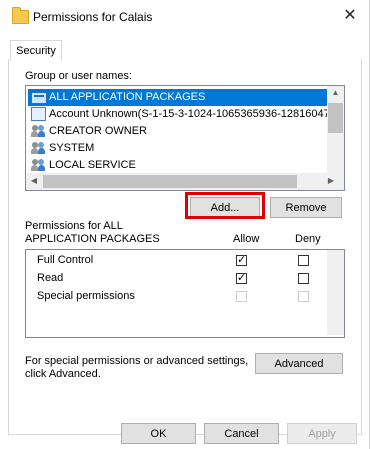 This screenshot has height=449, width=370. I want to click on group-names-label: Group or user names:, so click(78, 76).